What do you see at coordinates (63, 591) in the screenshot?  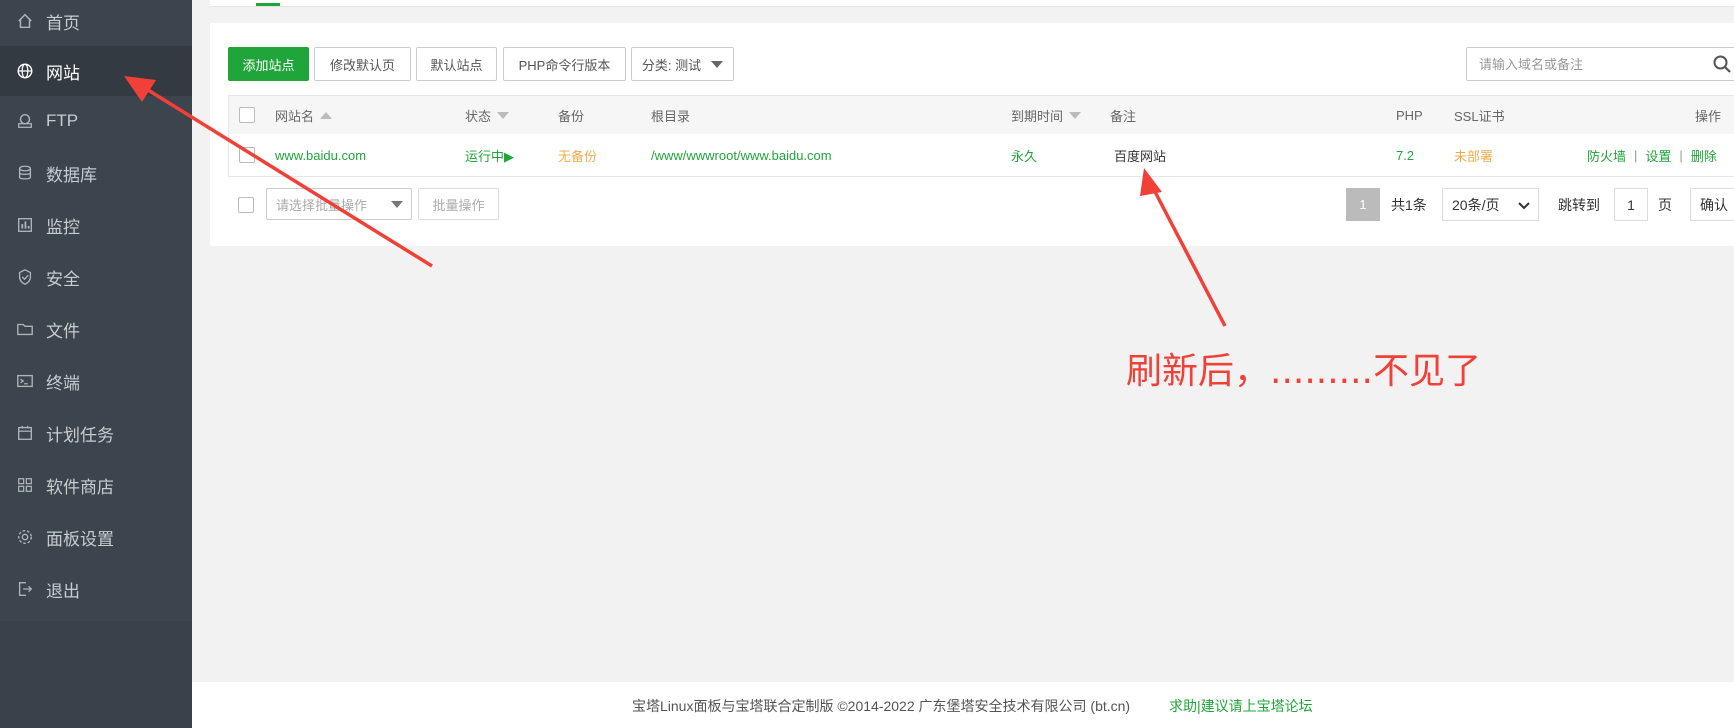 I see `sidebar-item-label: 退出` at bounding box center [63, 591].